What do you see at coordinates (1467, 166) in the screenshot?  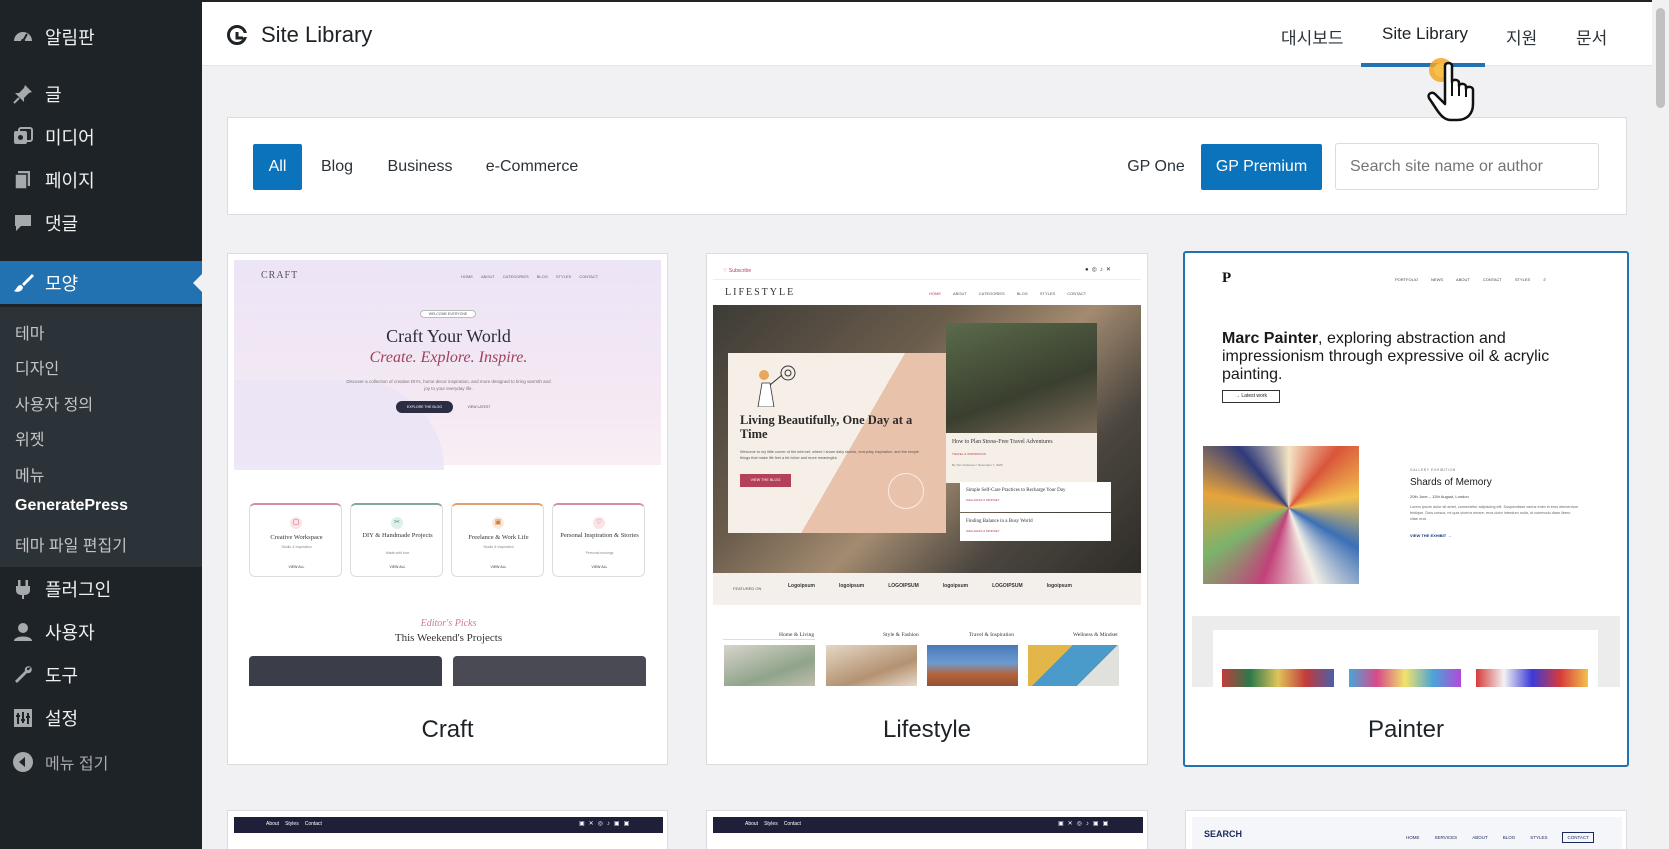 I see `site-search-input` at bounding box center [1467, 166].